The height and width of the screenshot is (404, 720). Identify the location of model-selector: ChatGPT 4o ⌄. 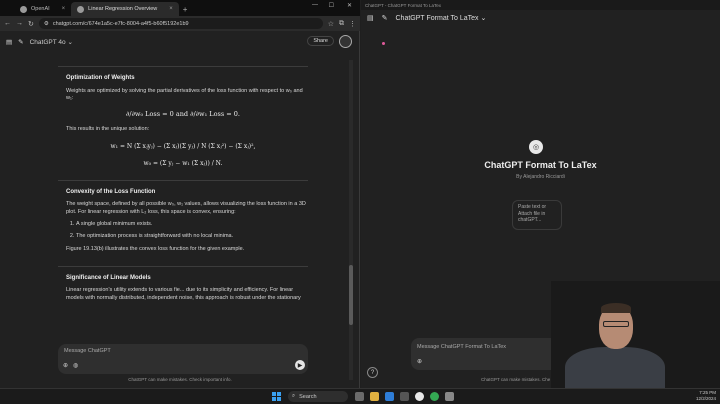
(51, 42).